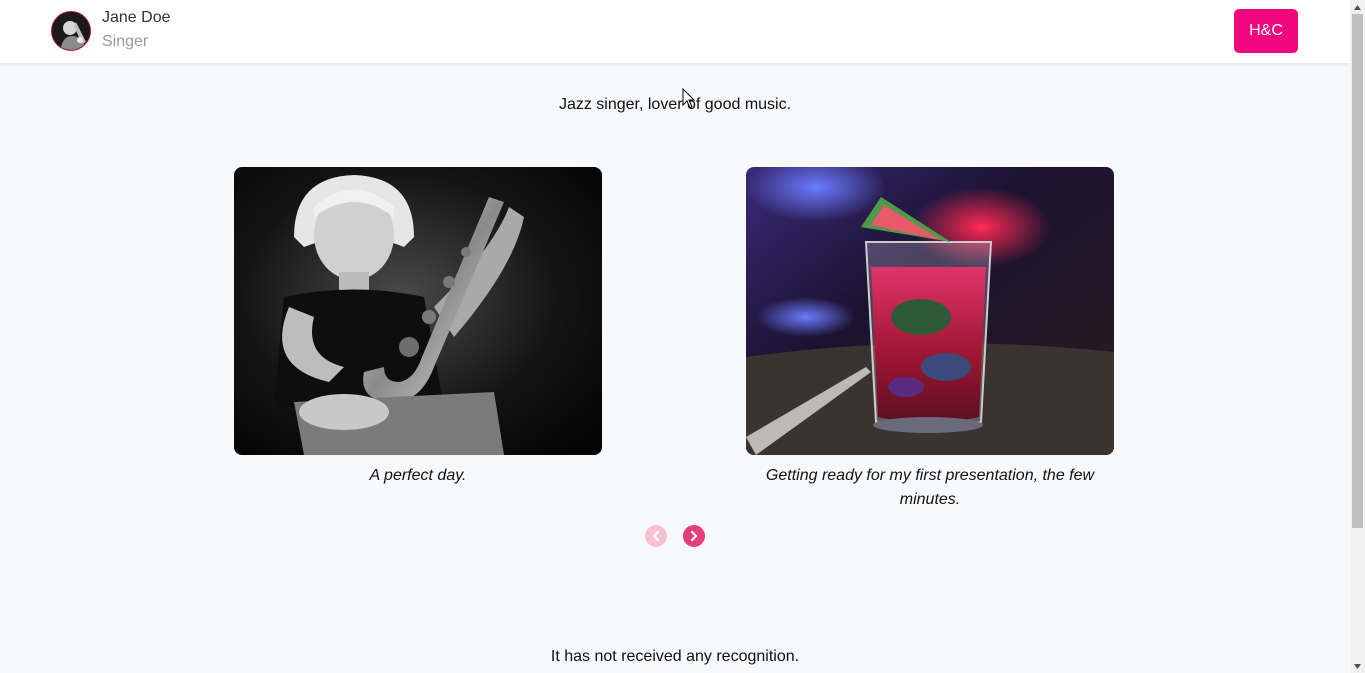  Describe the element at coordinates (675, 656) in the screenshot. I see `recognition-text: It has not received any recognition.` at that location.